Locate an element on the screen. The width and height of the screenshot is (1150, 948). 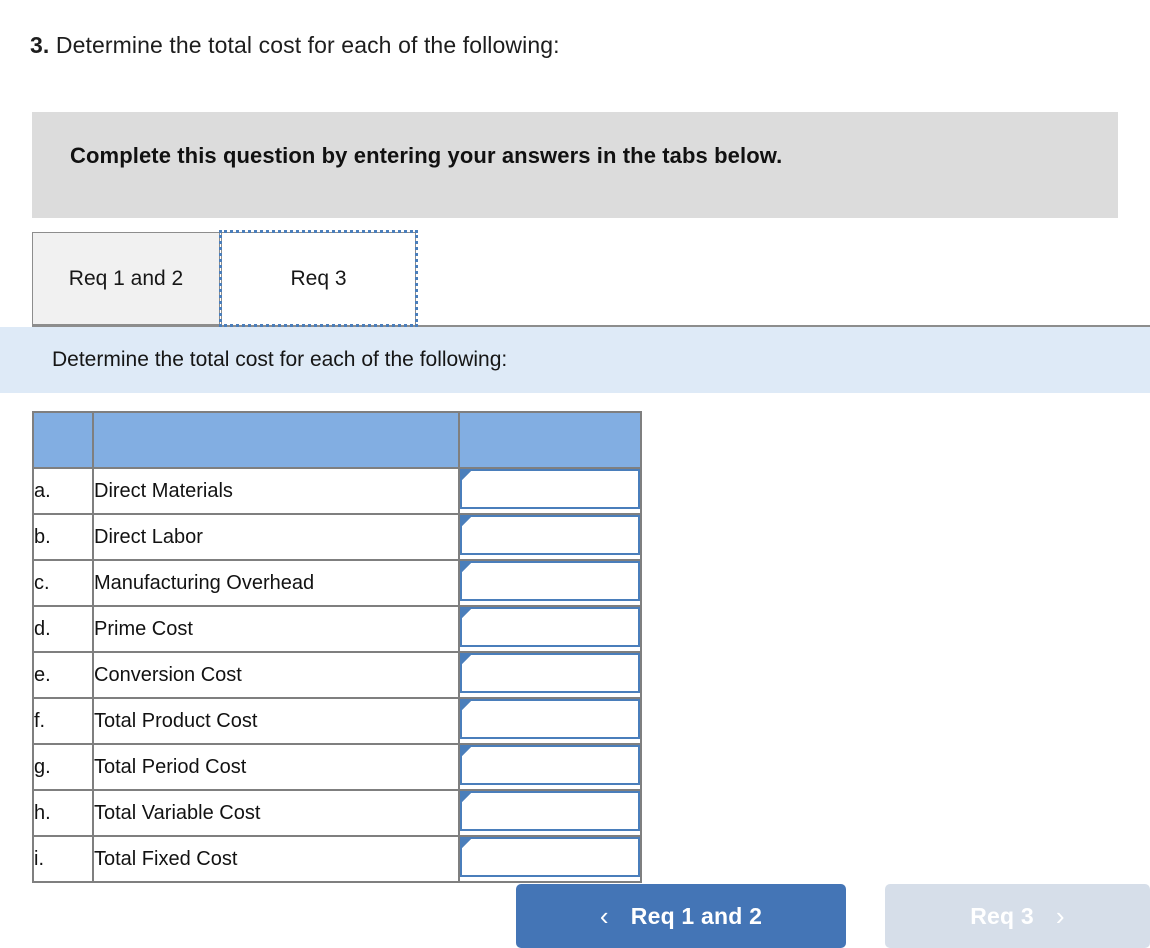
next-req-button: Req 3 › is located at coordinates (1017, 916).